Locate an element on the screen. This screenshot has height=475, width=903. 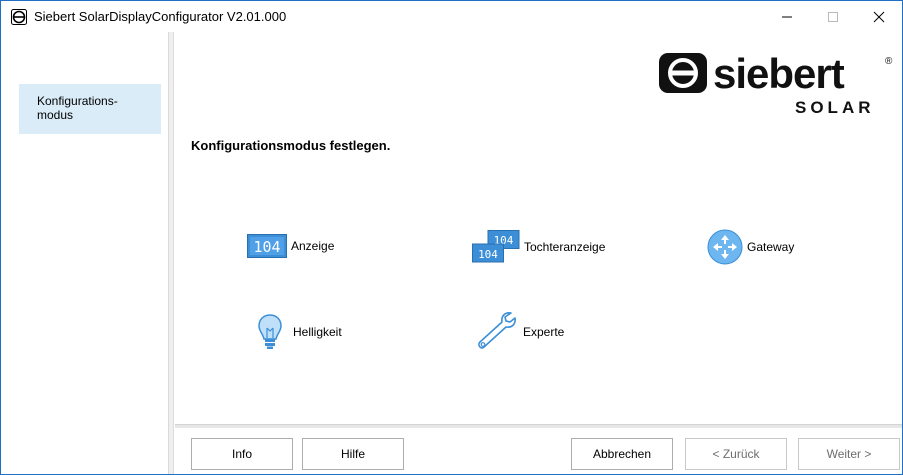
help-button: Hilfe is located at coordinates (353, 454).